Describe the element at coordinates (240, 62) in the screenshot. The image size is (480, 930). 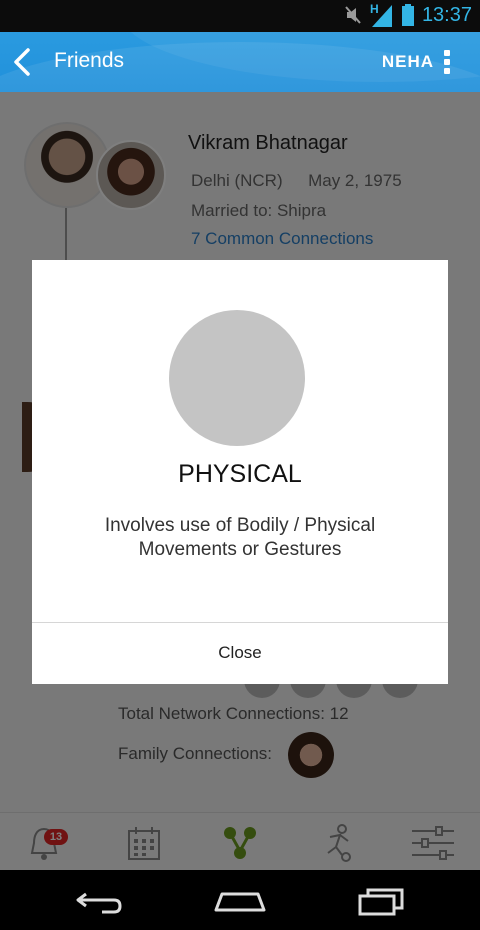
I see `app-bar: Friends NEHA` at that location.